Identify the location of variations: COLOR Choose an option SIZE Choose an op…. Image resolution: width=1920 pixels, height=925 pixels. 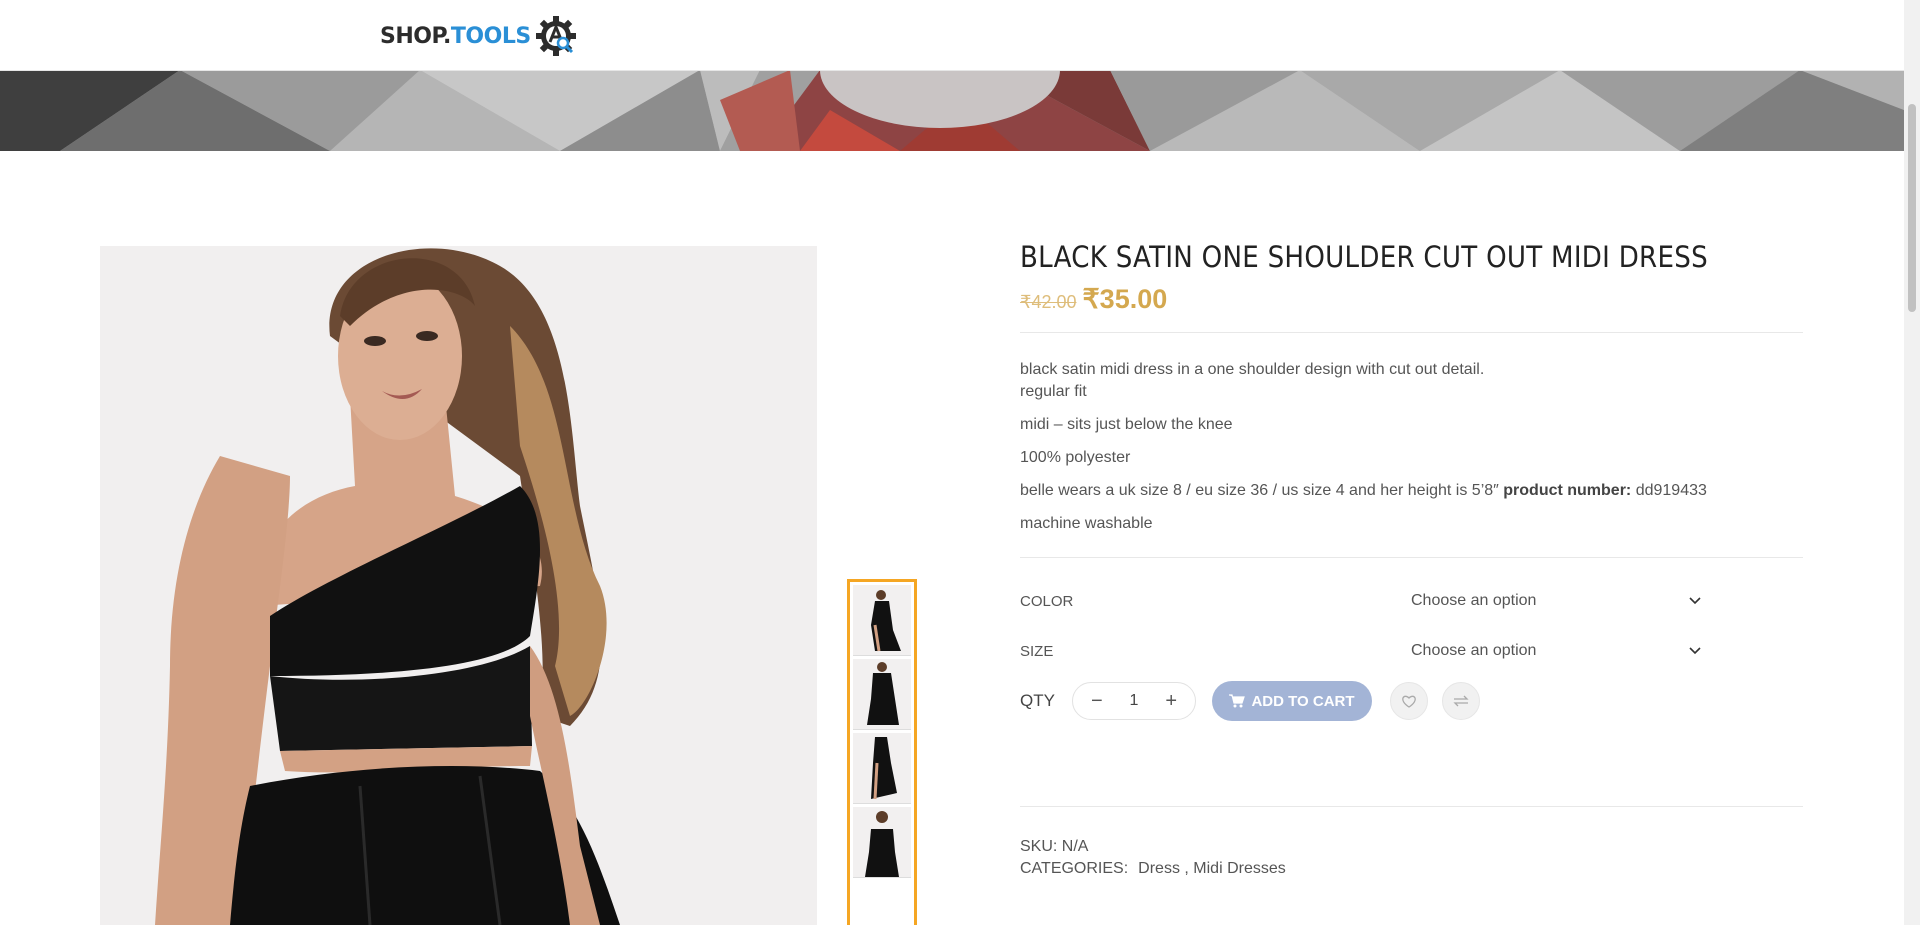
(1411, 626).